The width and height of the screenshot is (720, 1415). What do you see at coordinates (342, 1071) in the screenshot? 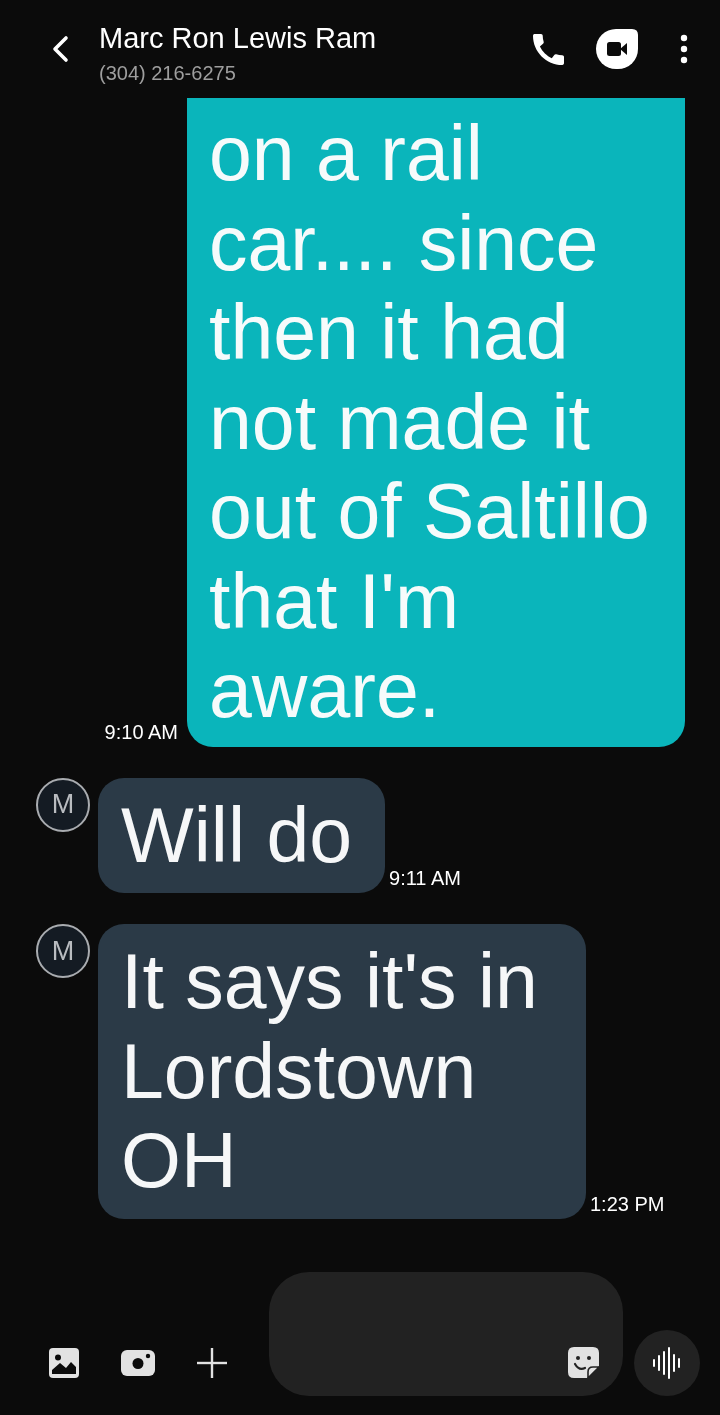
I see `message-bubble: It says it's in Lordstown OH` at bounding box center [342, 1071].